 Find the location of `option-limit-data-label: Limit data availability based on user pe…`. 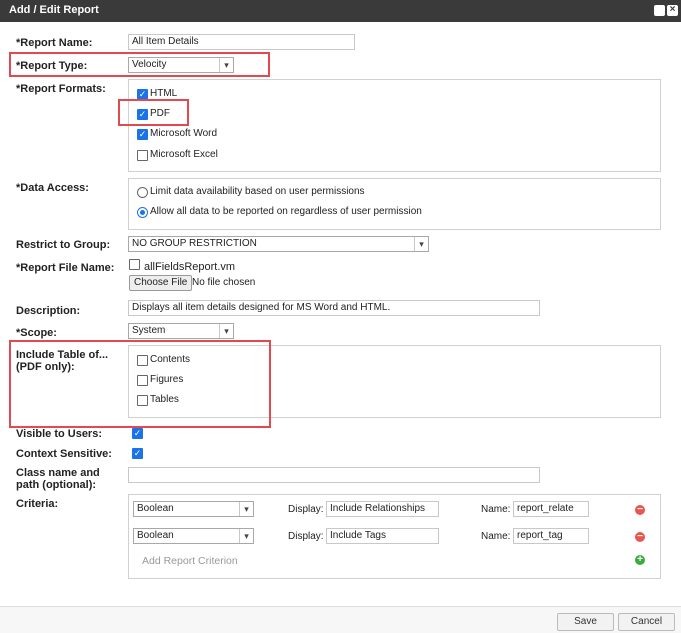

option-limit-data-label: Limit data availability based on user pe… is located at coordinates (257, 191).